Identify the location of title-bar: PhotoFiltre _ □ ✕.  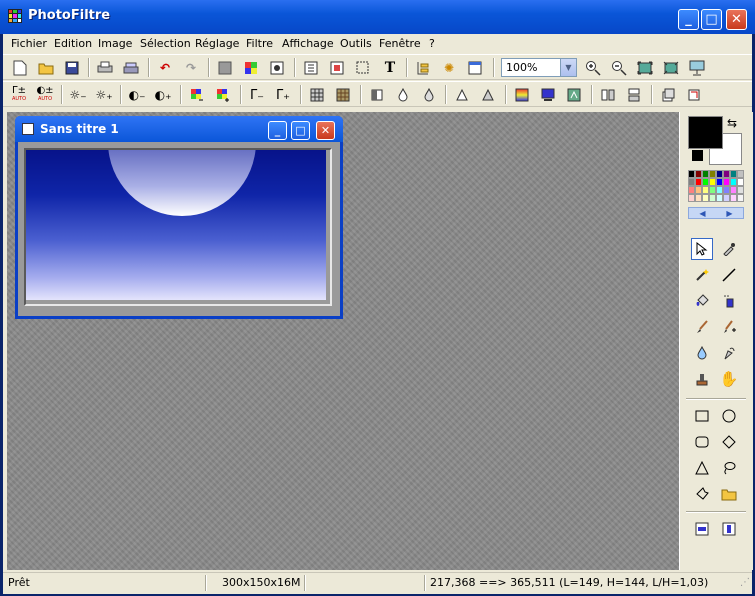
(377, 17).